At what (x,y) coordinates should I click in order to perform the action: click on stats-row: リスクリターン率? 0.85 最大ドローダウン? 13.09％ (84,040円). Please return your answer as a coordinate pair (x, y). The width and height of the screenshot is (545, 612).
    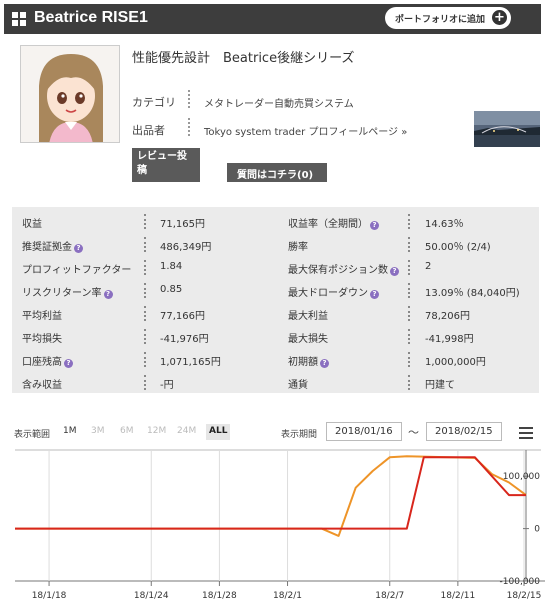
    Looking at the image, I should click on (275, 290).